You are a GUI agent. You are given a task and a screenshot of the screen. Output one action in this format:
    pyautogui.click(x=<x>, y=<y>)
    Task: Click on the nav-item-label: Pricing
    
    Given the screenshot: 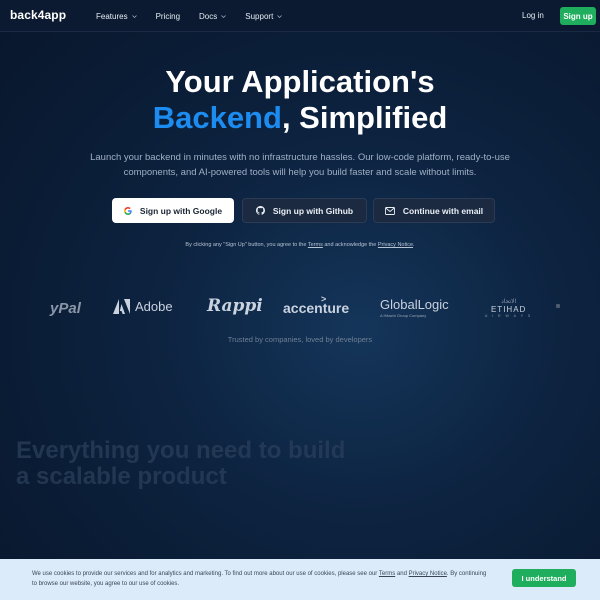 What is the action you would take?
    pyautogui.click(x=168, y=16)
    